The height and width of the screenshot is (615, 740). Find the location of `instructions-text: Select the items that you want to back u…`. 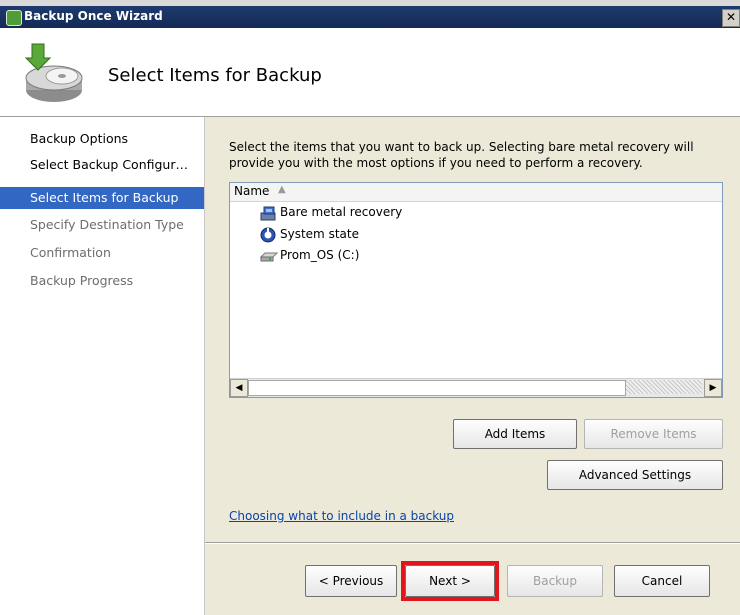

instructions-text: Select the items that you want to back u… is located at coordinates (461, 155).